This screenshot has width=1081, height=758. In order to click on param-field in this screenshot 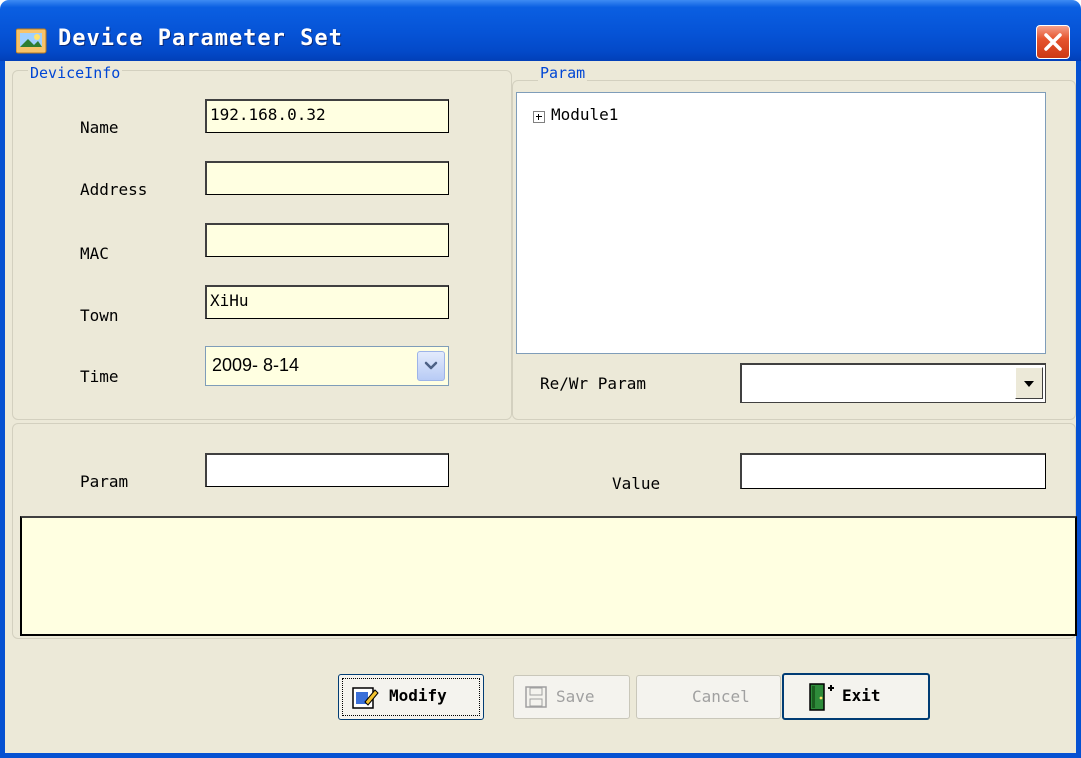, I will do `click(327, 470)`.